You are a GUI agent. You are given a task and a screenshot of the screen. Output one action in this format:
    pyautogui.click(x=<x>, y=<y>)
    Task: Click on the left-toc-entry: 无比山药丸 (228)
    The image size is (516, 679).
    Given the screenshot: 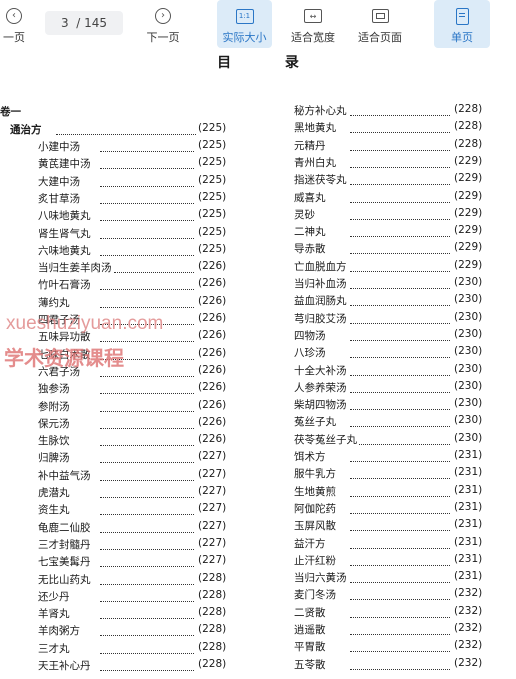 What is the action you would take?
    pyautogui.click(x=137, y=580)
    